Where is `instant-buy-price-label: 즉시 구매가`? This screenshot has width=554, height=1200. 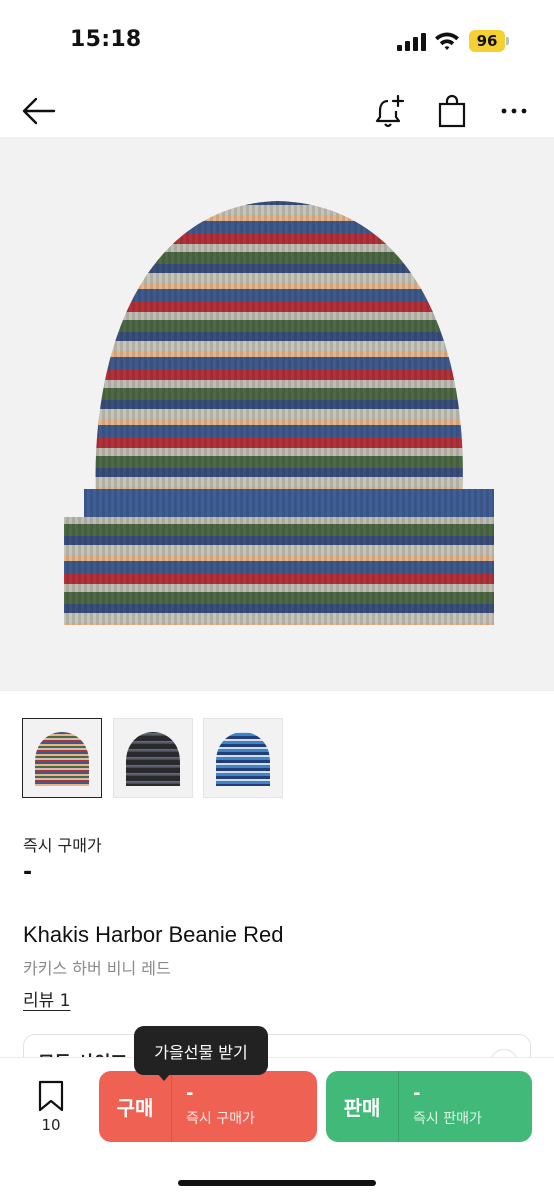 instant-buy-price-label: 즉시 구매가 is located at coordinates (62, 845).